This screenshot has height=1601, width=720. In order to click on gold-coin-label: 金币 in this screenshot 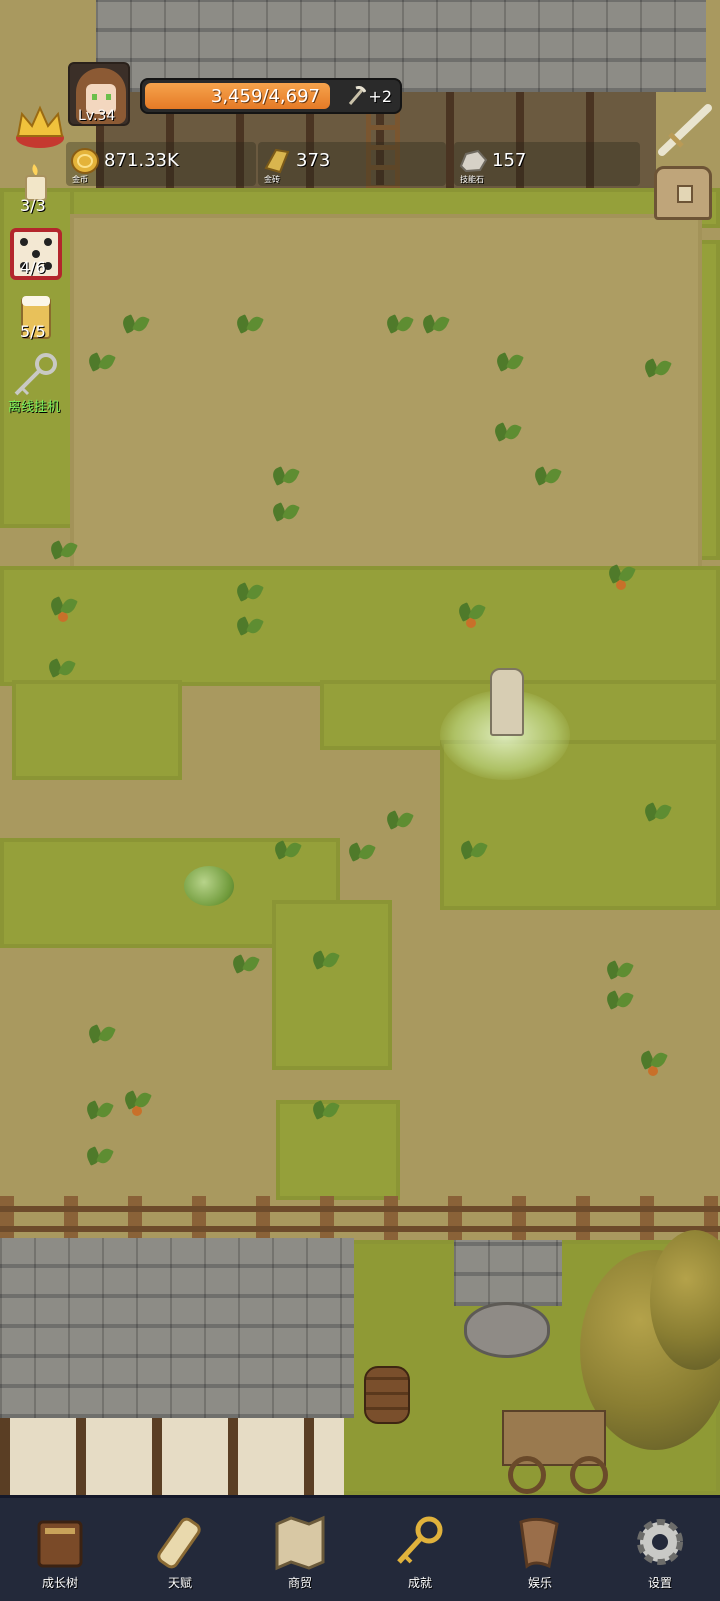, I will do `click(80, 179)`.